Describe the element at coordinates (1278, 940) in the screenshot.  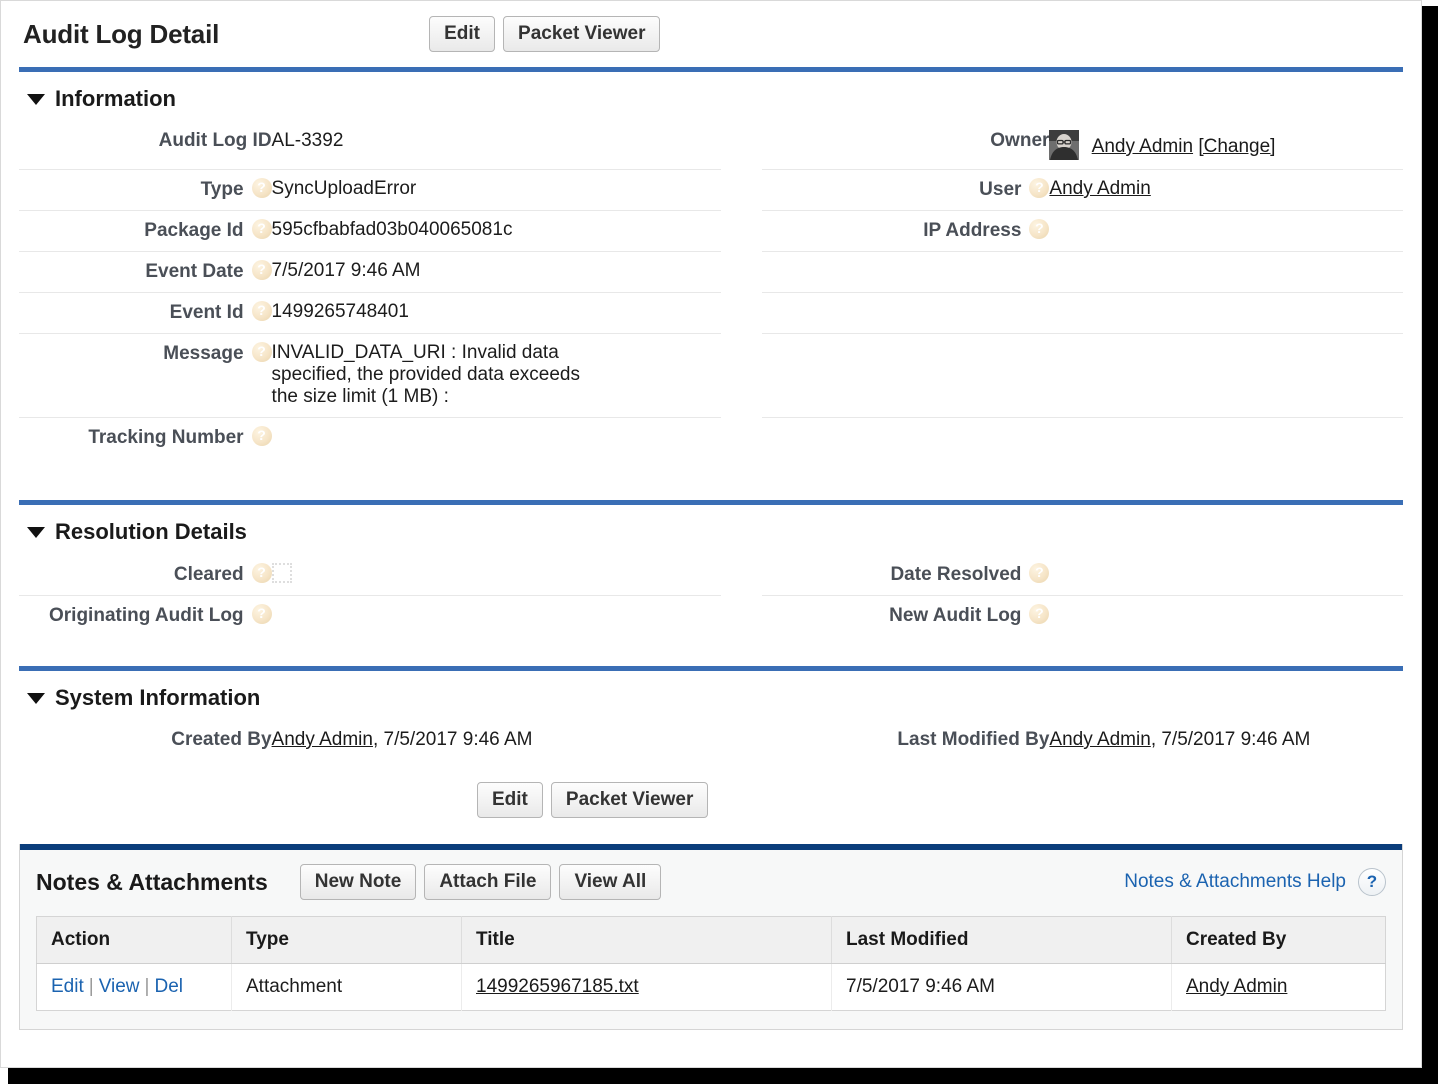
I see `column-header-created-by: Created By` at that location.